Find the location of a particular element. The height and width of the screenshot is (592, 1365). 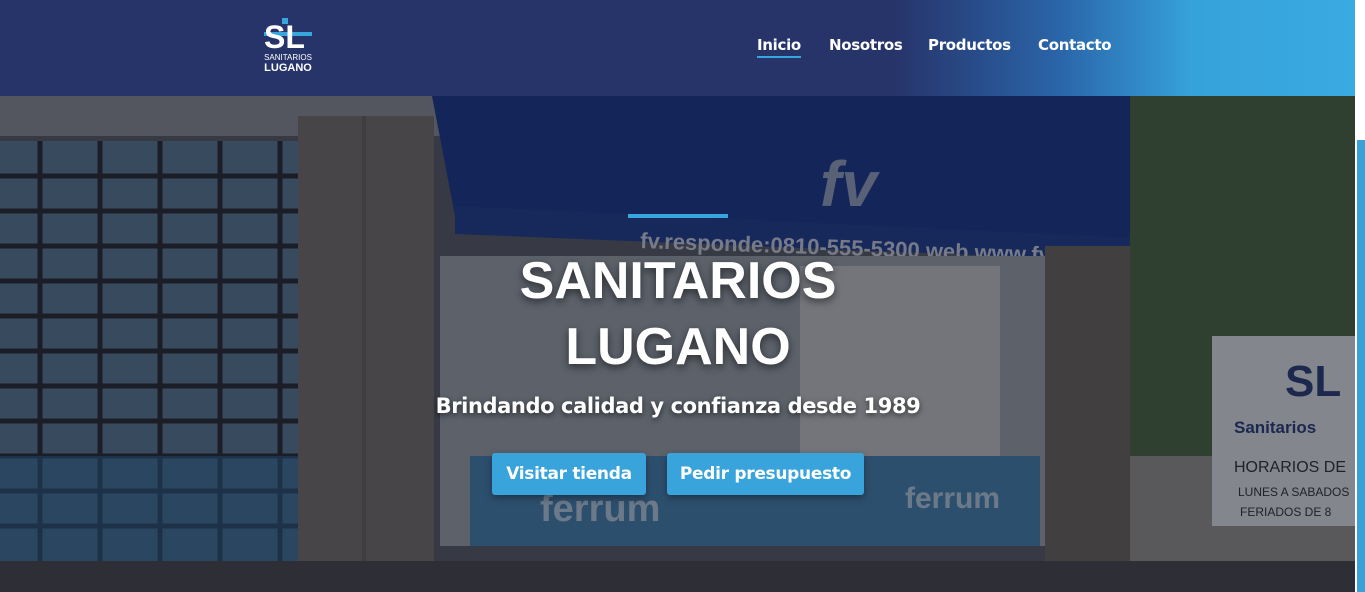

scrollbar-thumb is located at coordinates (1361, 366).